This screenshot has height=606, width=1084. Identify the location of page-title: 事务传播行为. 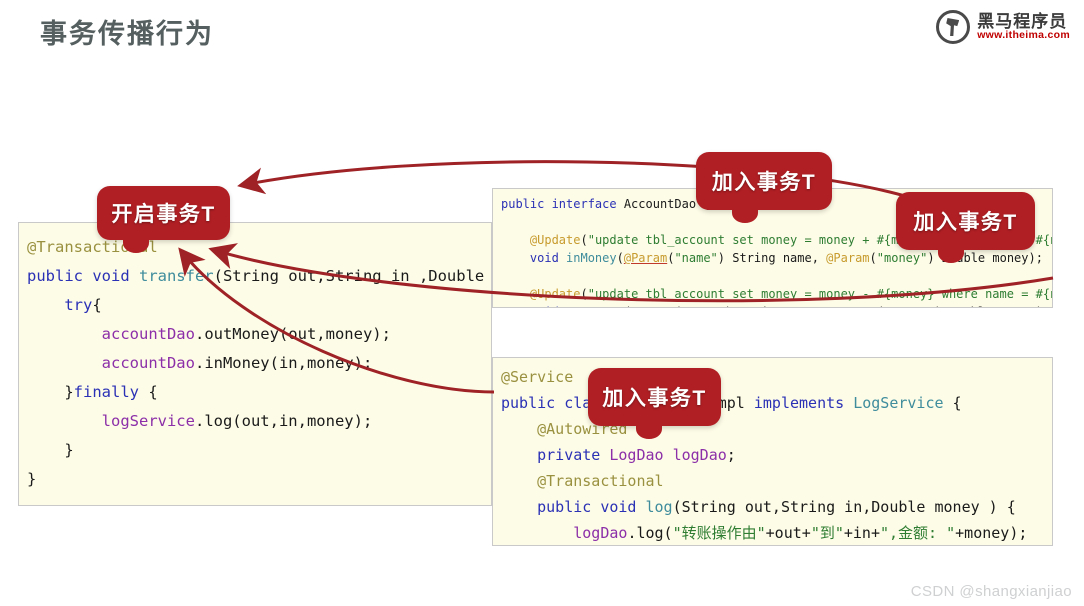
(127, 34).